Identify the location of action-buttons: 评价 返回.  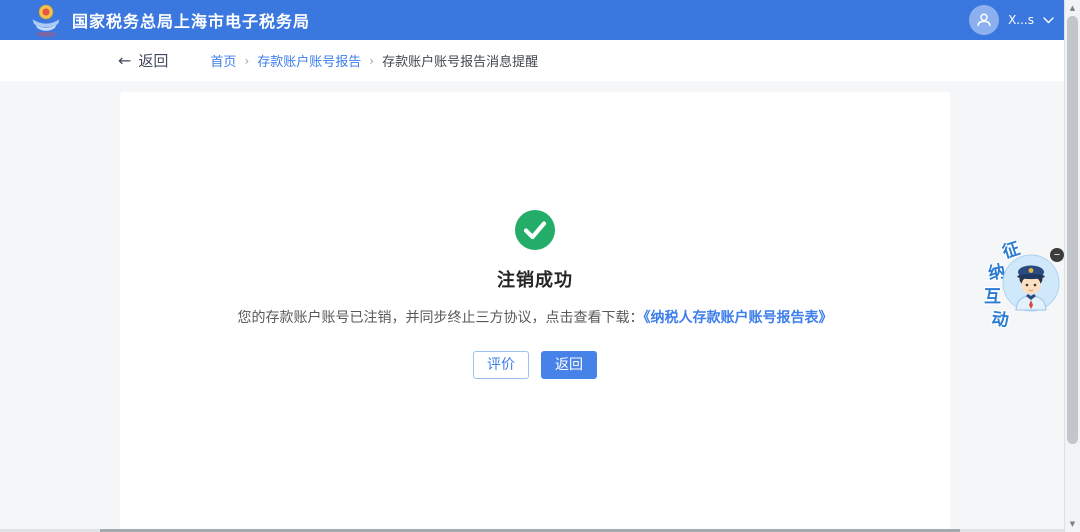
(535, 365).